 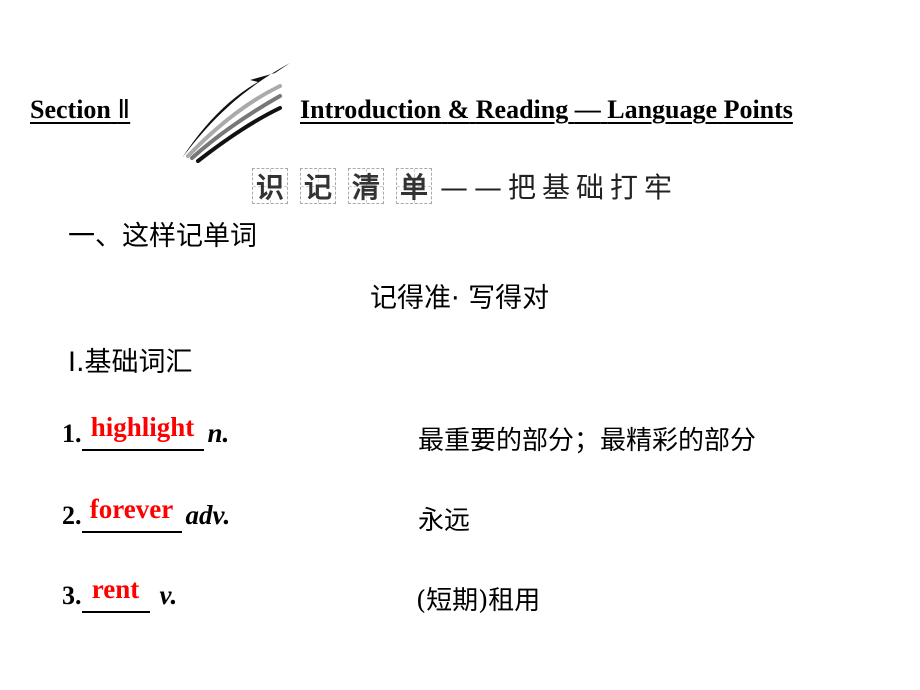 What do you see at coordinates (72, 595) in the screenshot?
I see `item-number: 3.` at bounding box center [72, 595].